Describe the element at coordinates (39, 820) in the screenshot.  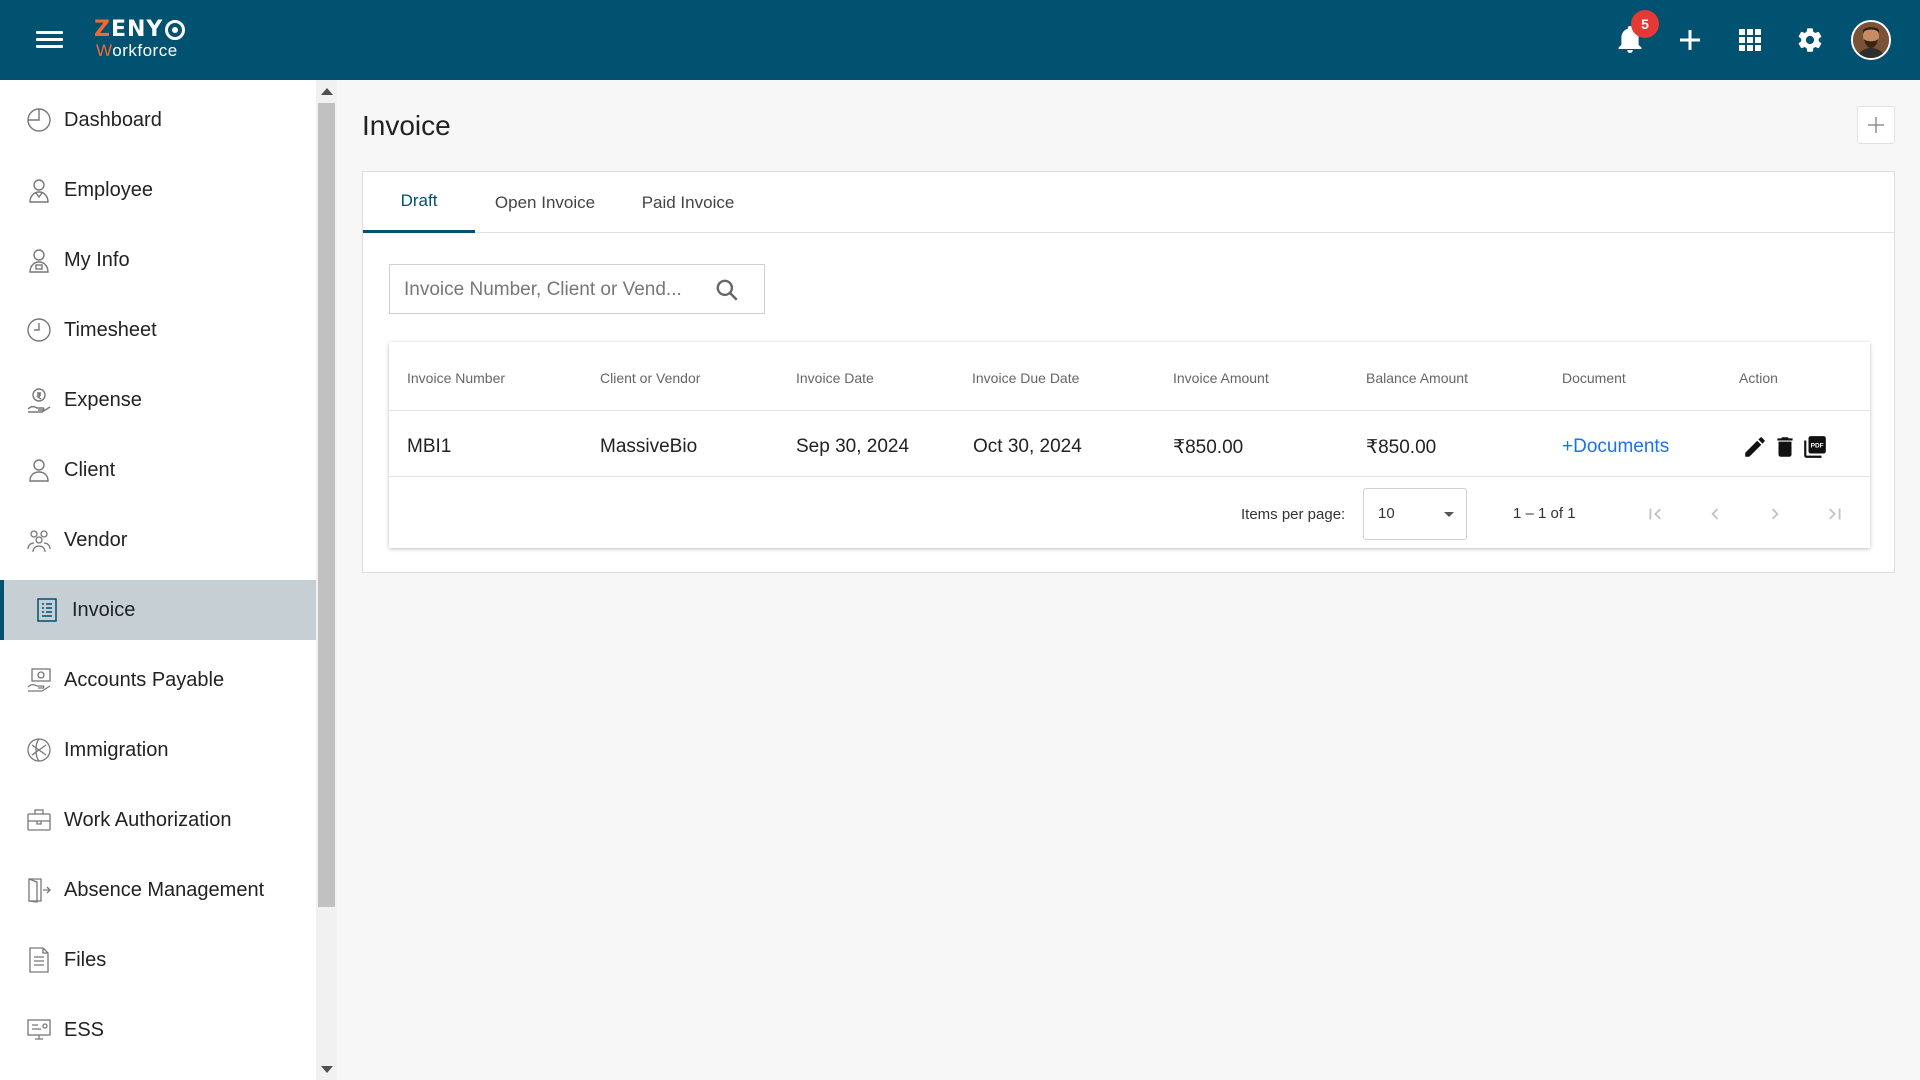
I see `briefcase-icon` at that location.